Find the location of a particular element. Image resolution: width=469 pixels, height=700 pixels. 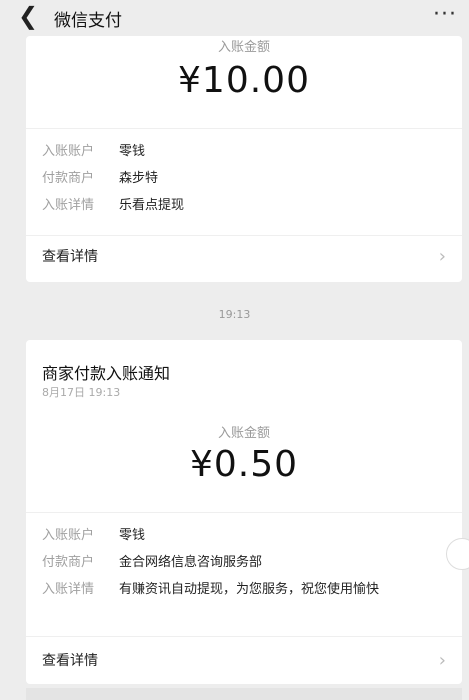

page-title: 微信支付 is located at coordinates (88, 21).